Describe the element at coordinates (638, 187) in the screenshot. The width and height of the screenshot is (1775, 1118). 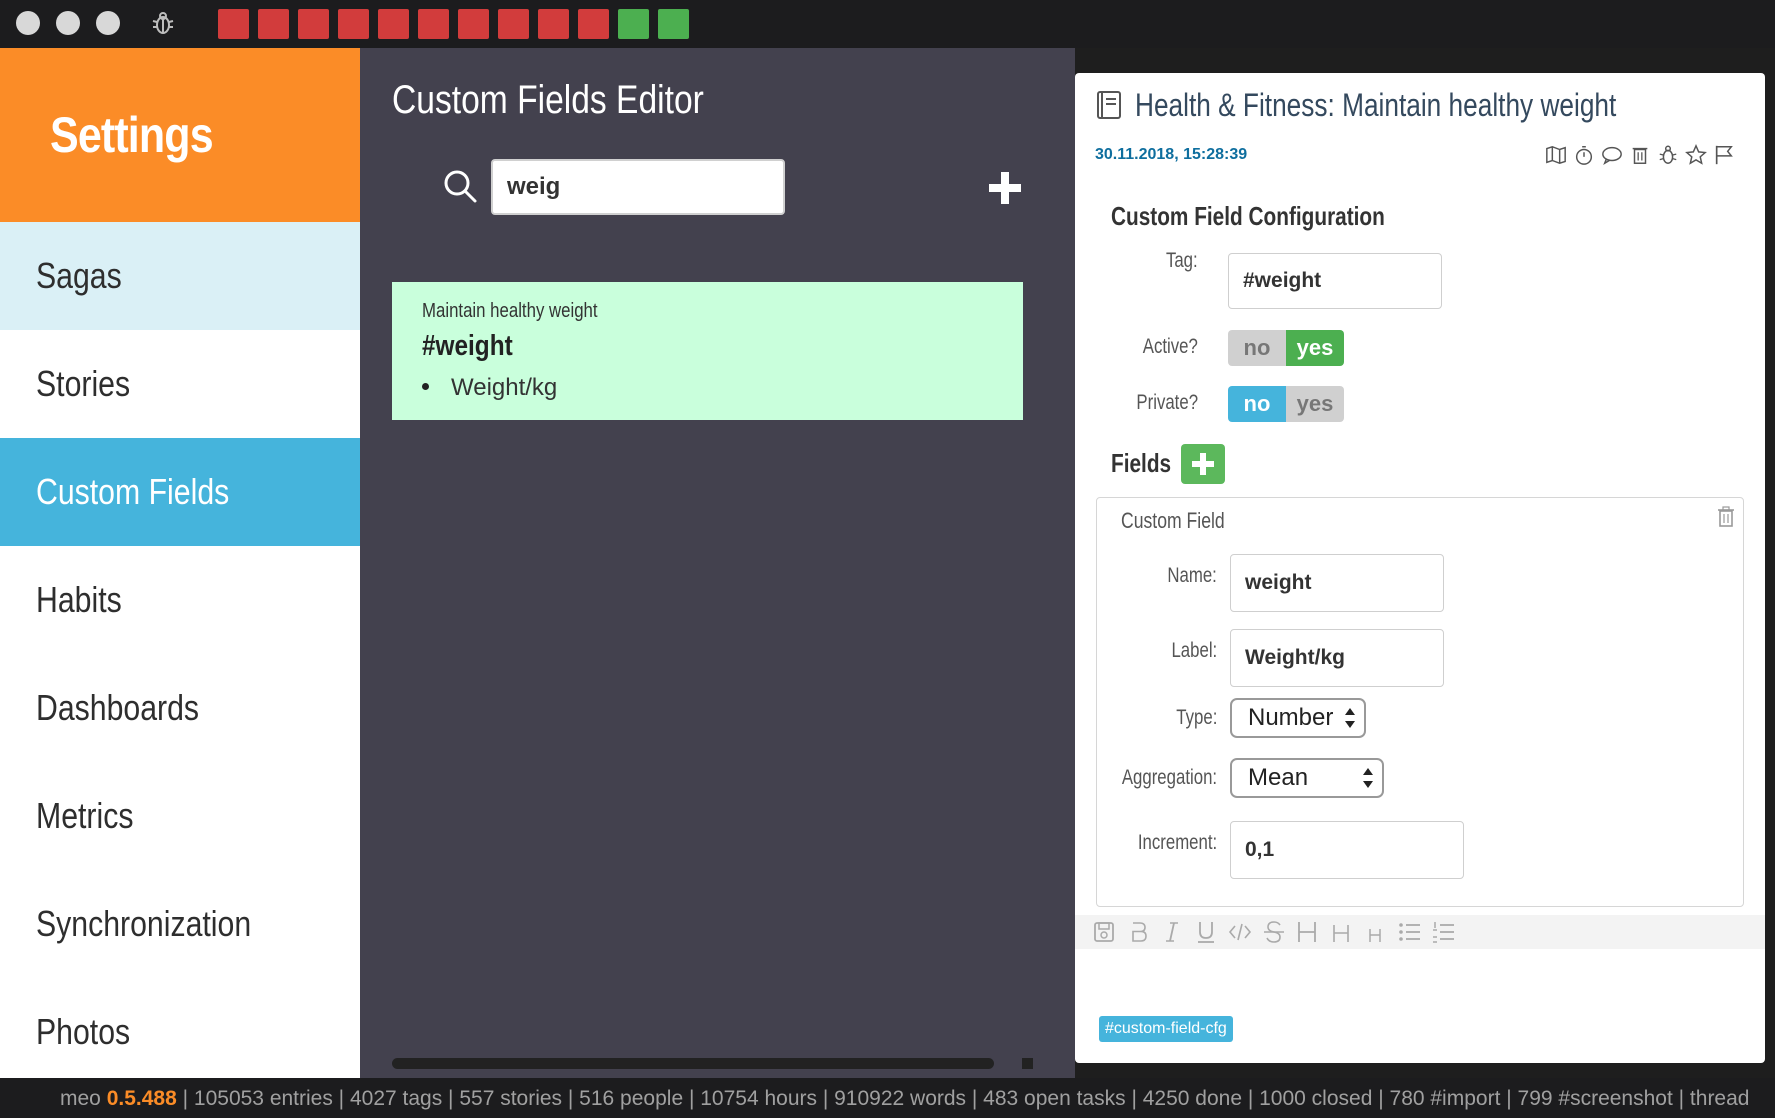
I see `search-input` at that location.